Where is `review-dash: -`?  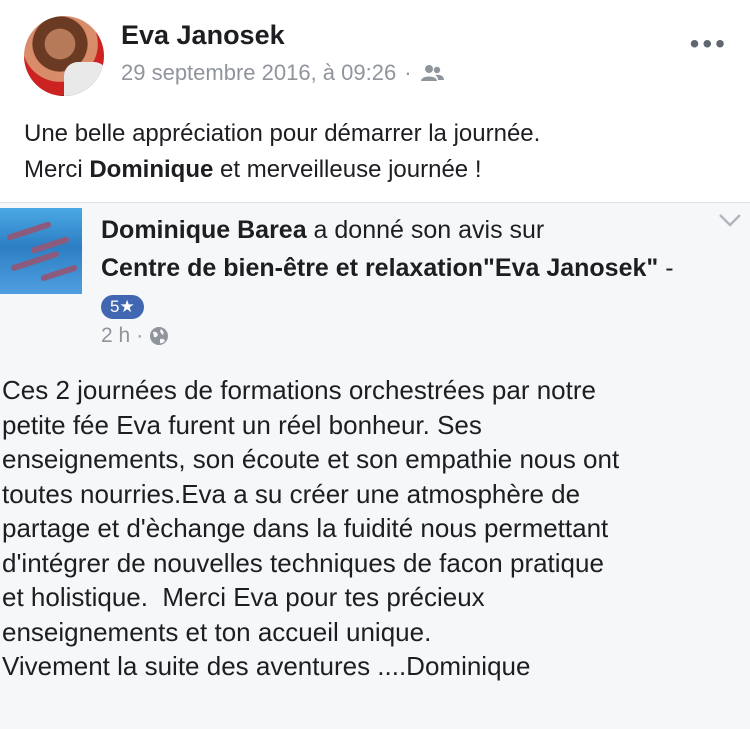 review-dash: - is located at coordinates (666, 268).